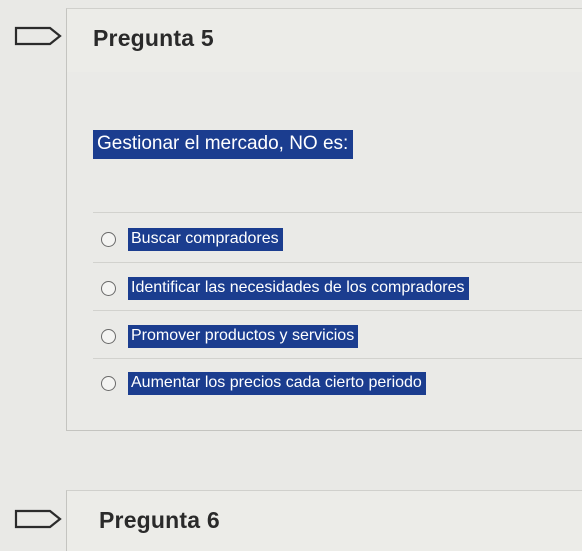  Describe the element at coordinates (337, 212) in the screenshot. I see `answers-divider` at that location.